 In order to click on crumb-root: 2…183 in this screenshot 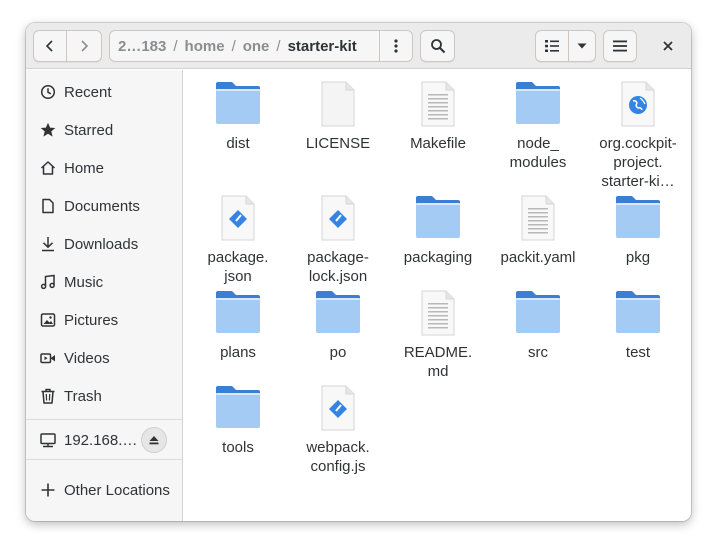, I will do `click(141, 46)`.